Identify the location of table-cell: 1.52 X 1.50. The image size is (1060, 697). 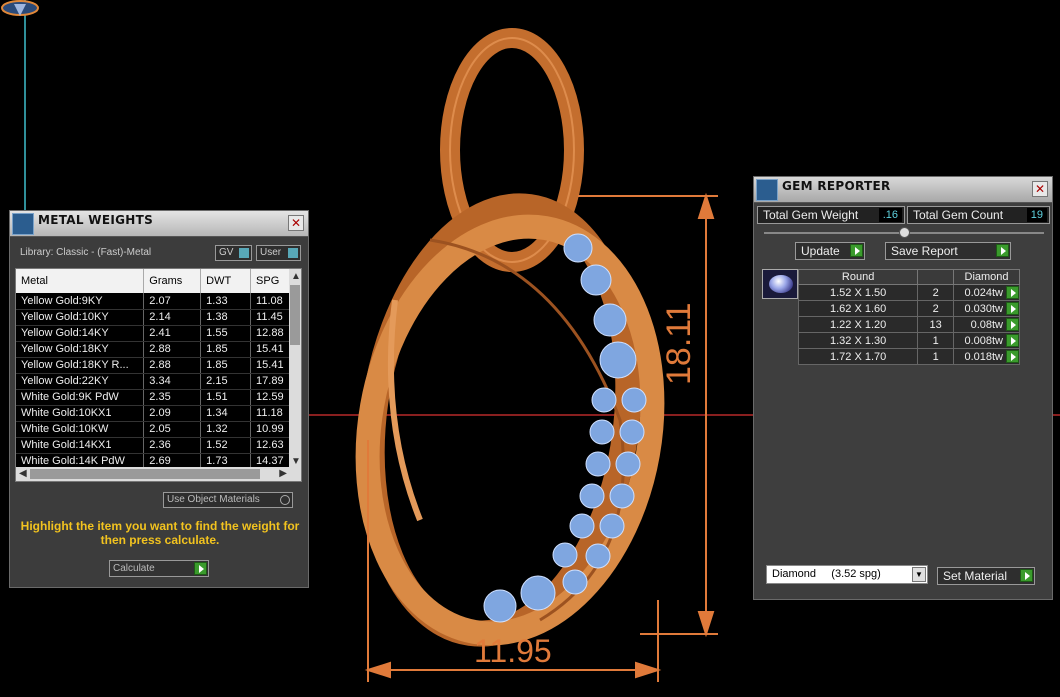
(858, 292).